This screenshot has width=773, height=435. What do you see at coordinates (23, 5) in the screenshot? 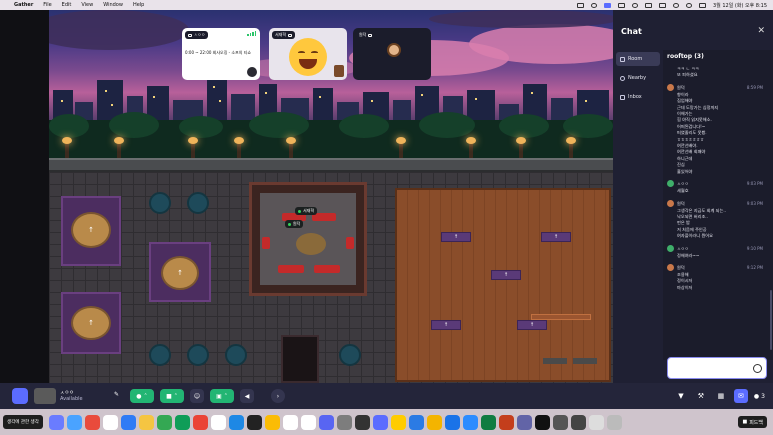
I see `app-menu: Gather` at bounding box center [23, 5].